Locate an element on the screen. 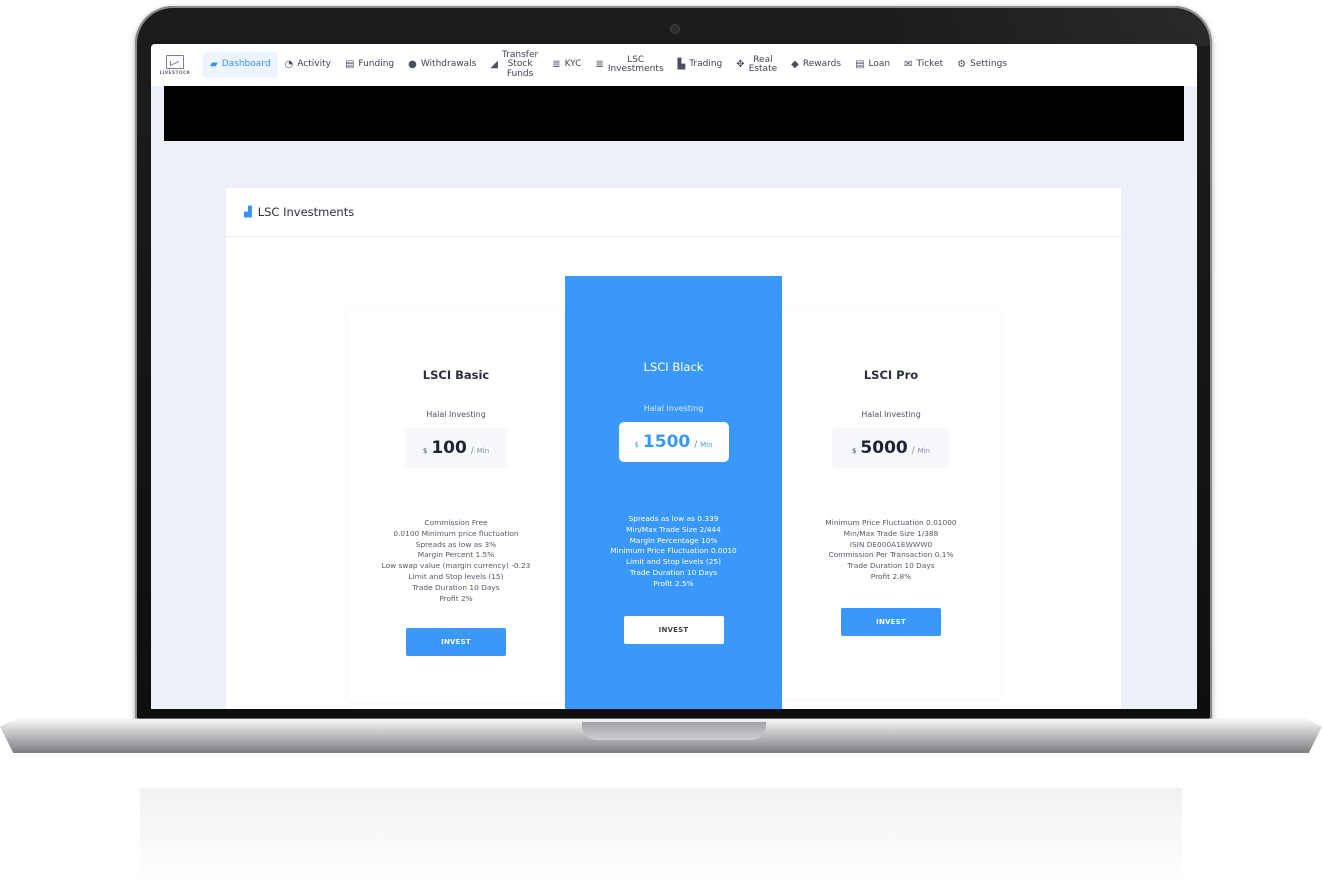 The image size is (1322, 886). plan-name: LSCI Pro is located at coordinates (891, 375).